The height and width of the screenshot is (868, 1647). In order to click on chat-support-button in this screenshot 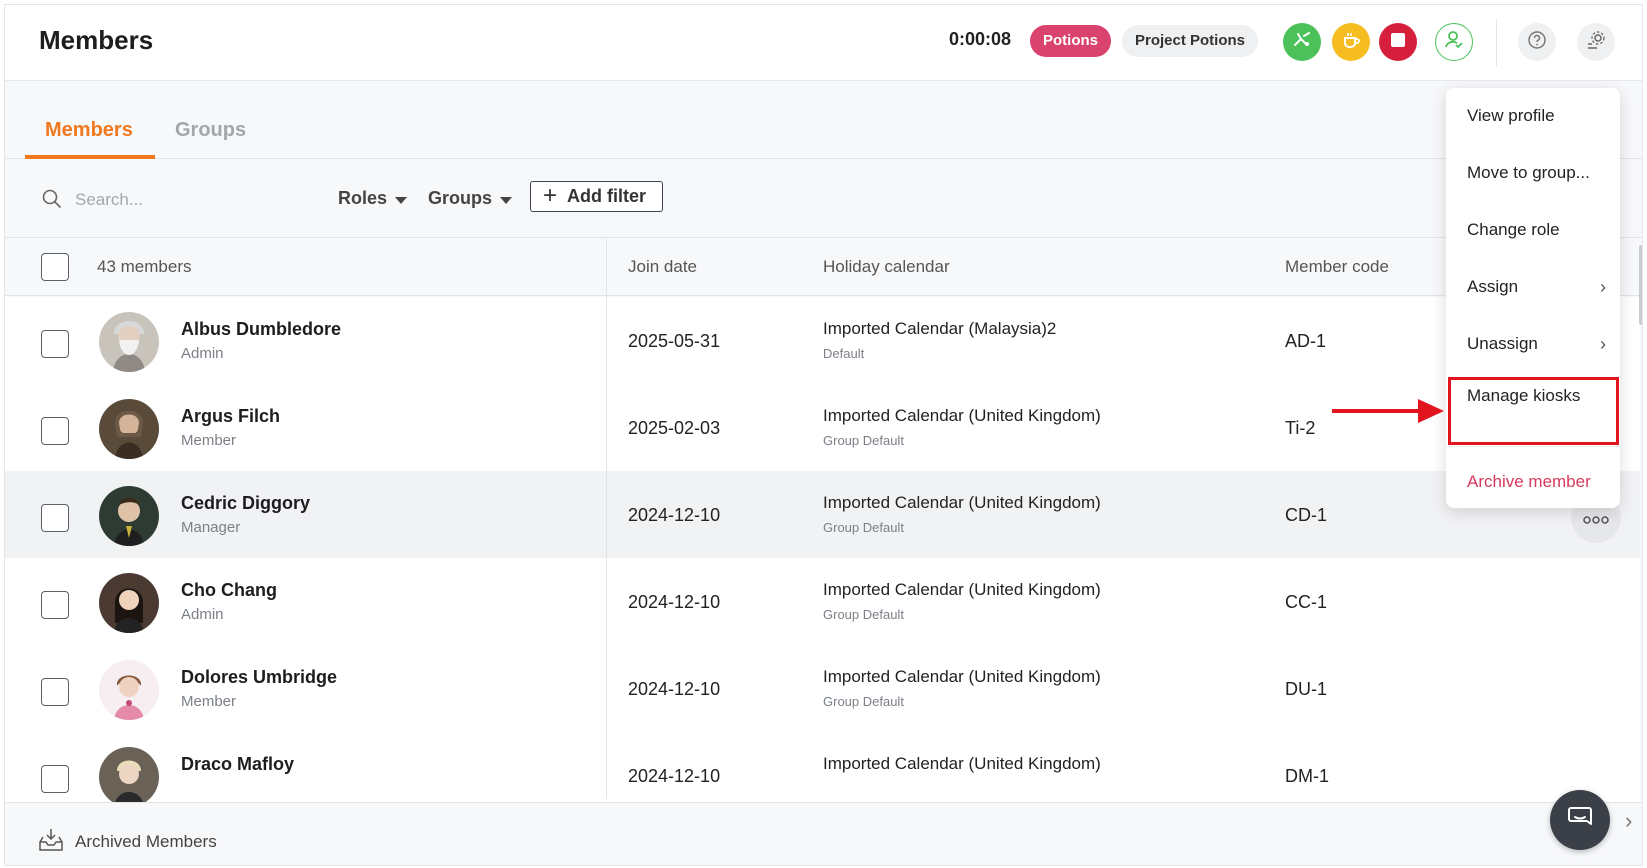, I will do `click(1580, 820)`.